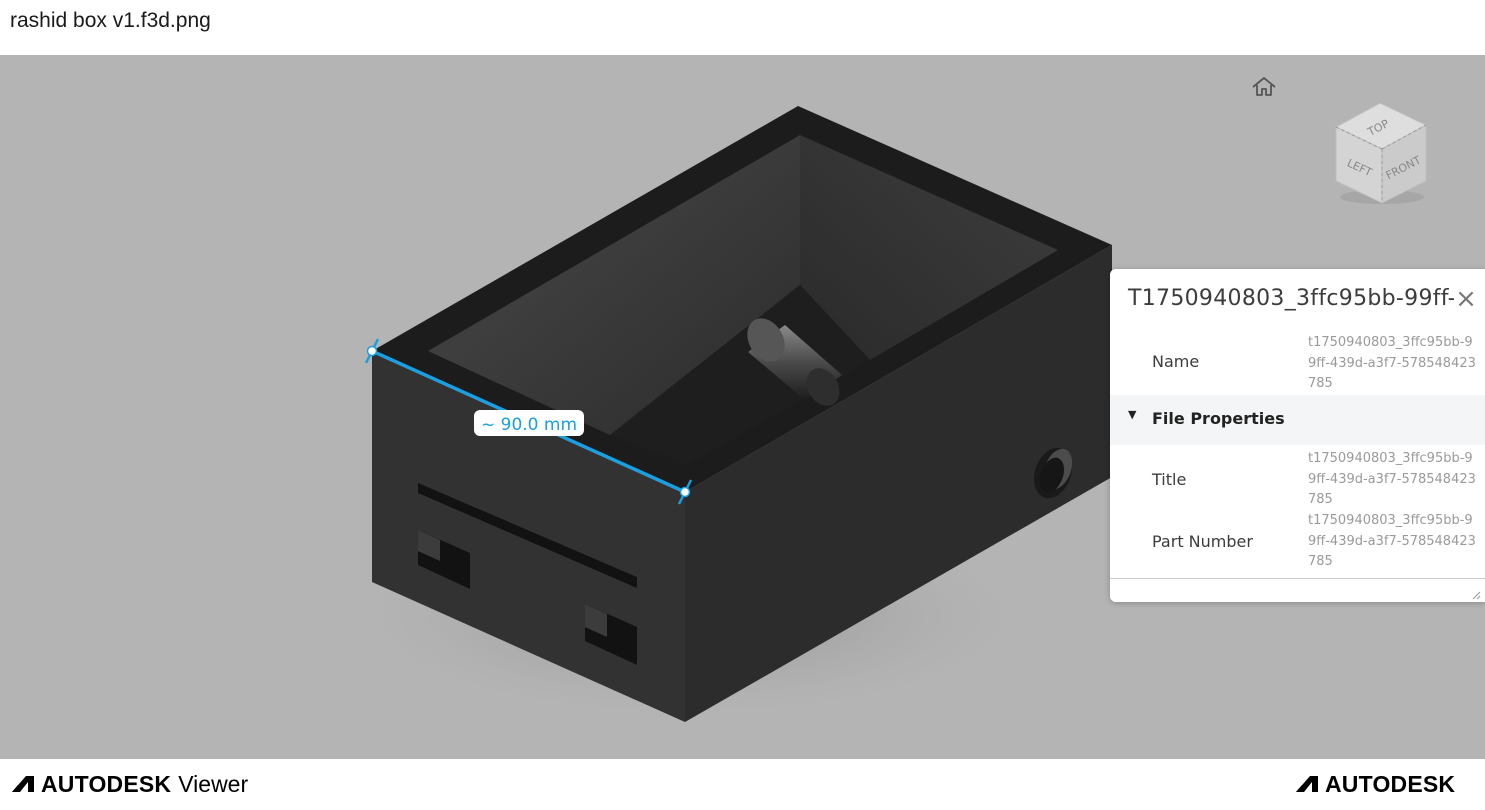 This screenshot has height=810, width=1485. What do you see at coordinates (742, 784) in the screenshot?
I see `footer-bar: AUTODESK Viewer AUTODESK` at bounding box center [742, 784].